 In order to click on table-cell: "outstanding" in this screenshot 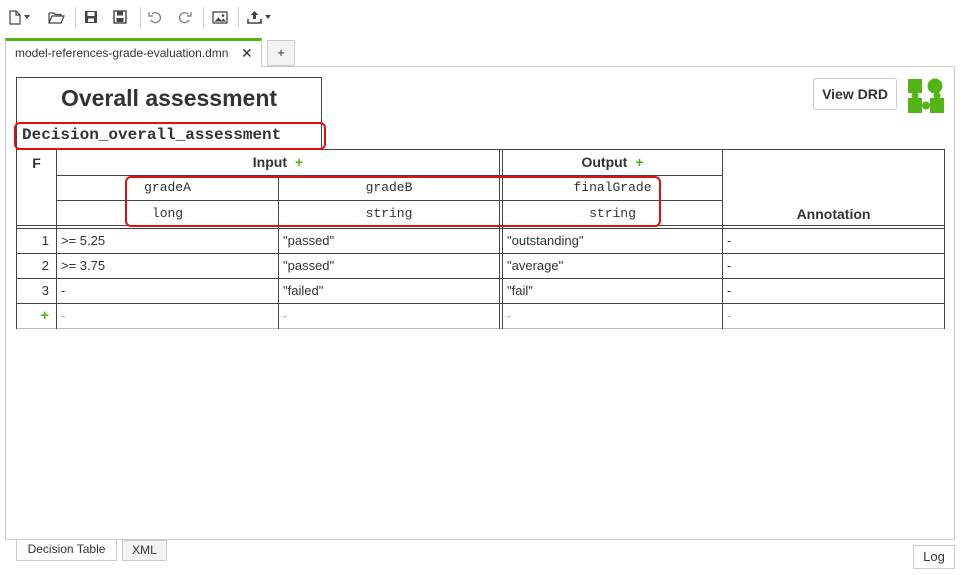, I will do `click(612, 240)`.